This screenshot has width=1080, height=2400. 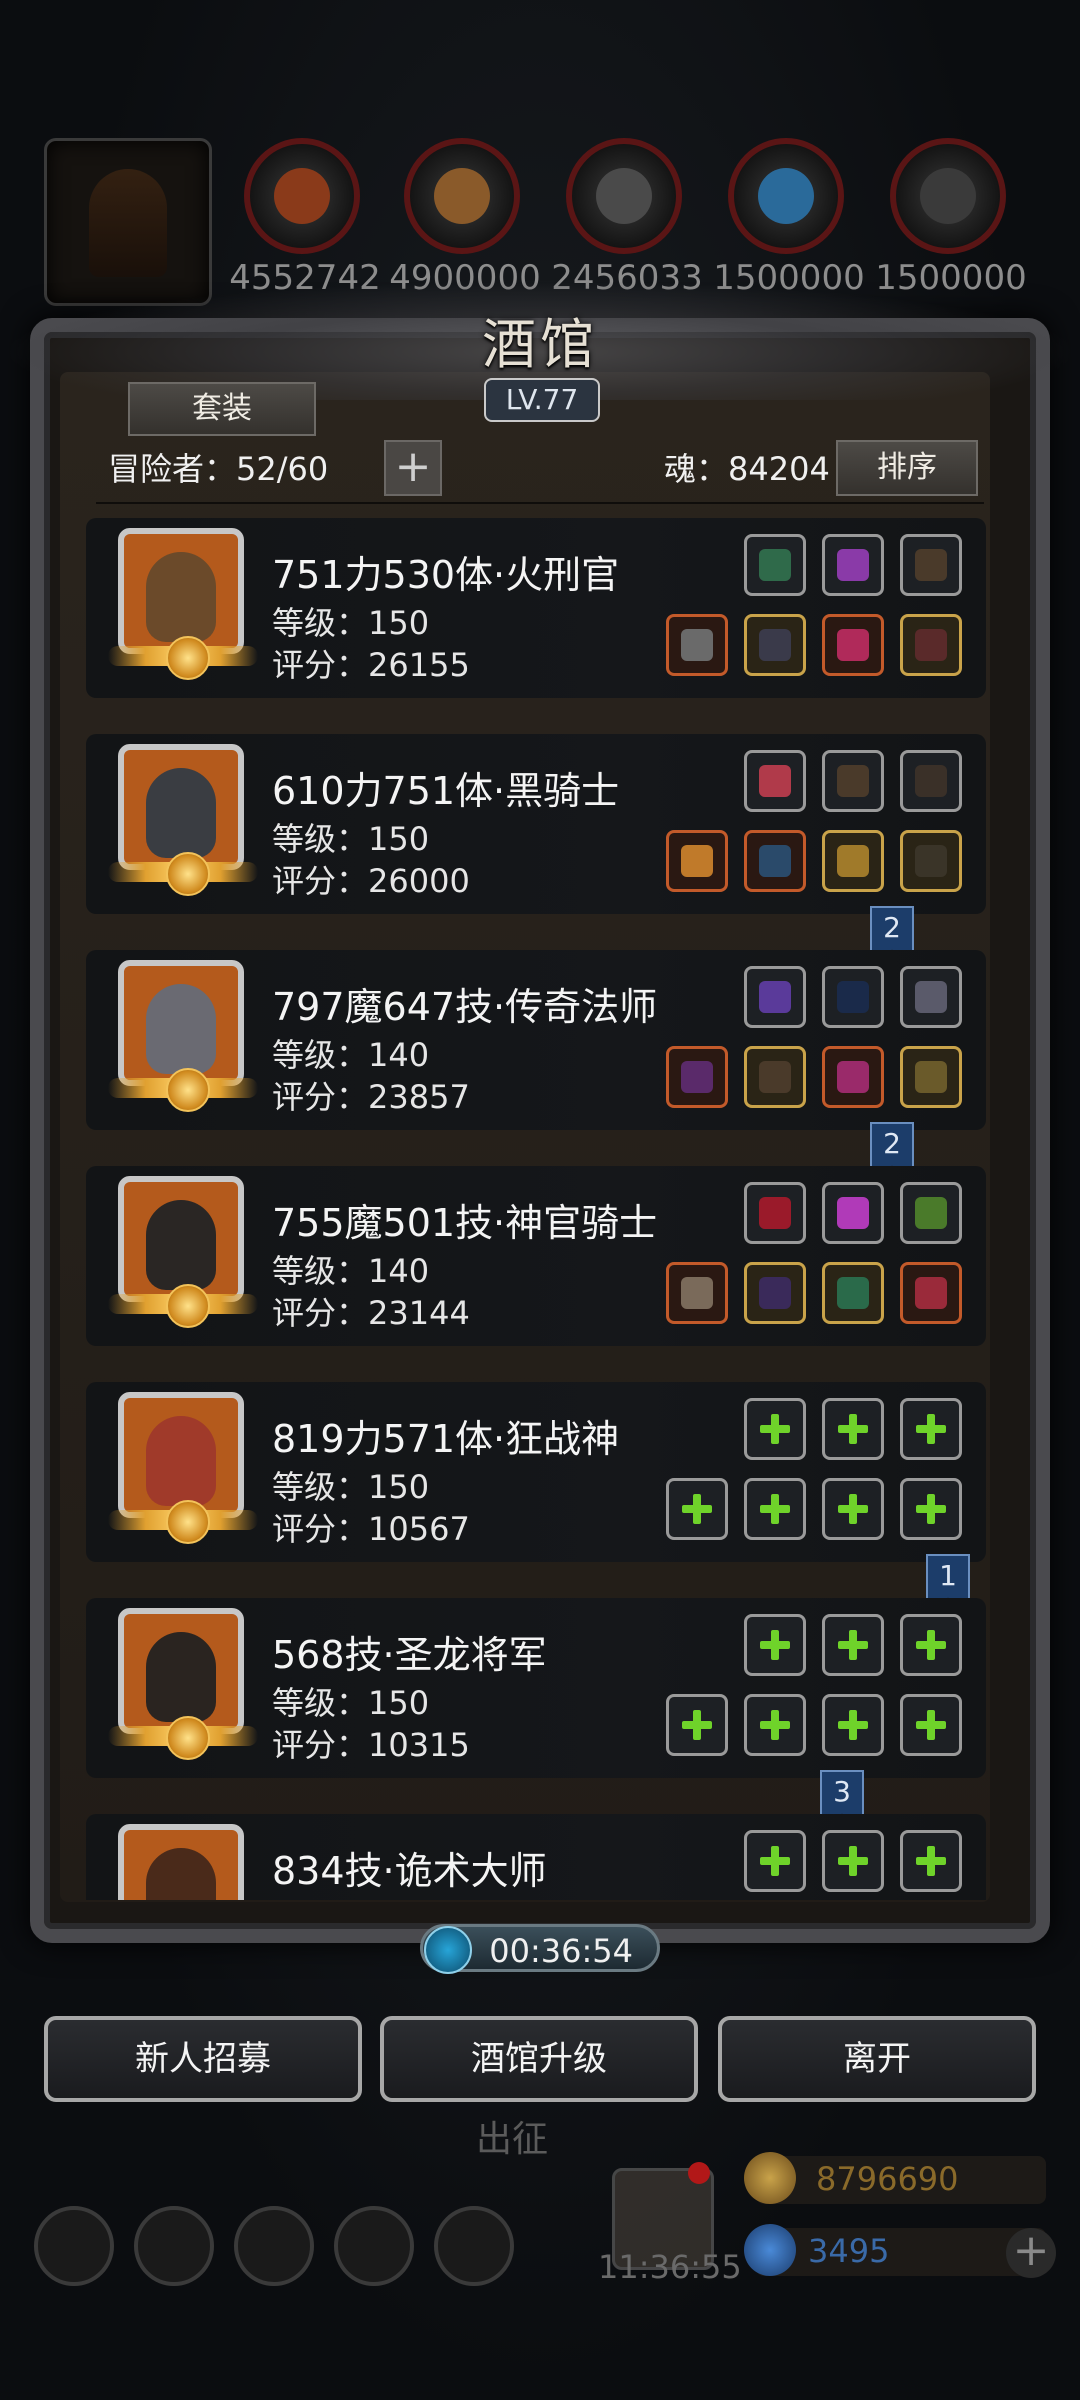 What do you see at coordinates (474, 2246) in the screenshot?
I see `cube-icon` at bounding box center [474, 2246].